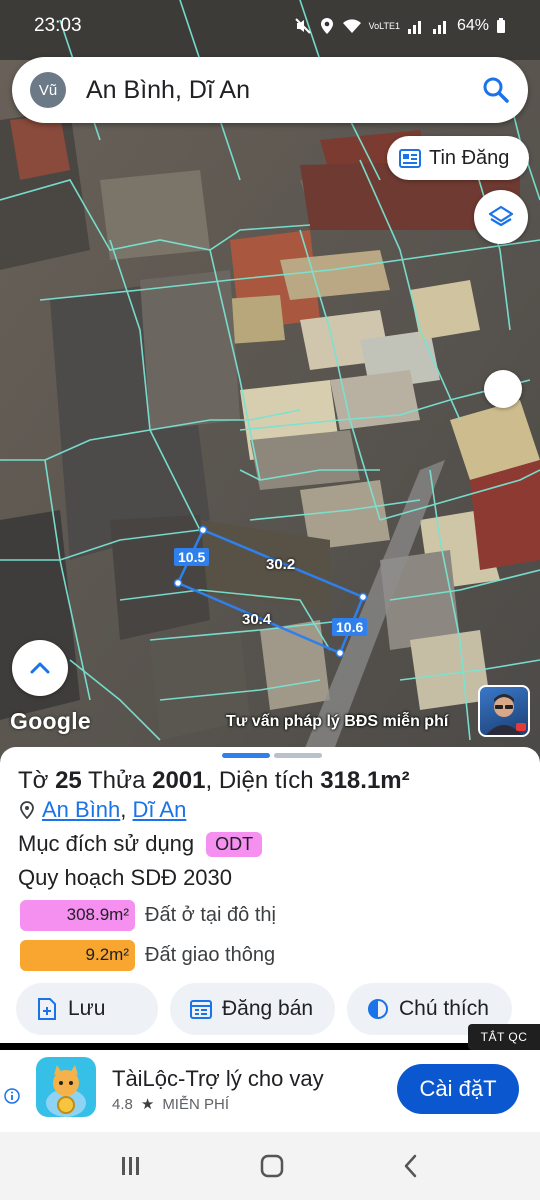 This screenshot has width=540, height=1200. What do you see at coordinates (472, 25) in the screenshot?
I see `battery-percent: 64%` at bounding box center [472, 25].